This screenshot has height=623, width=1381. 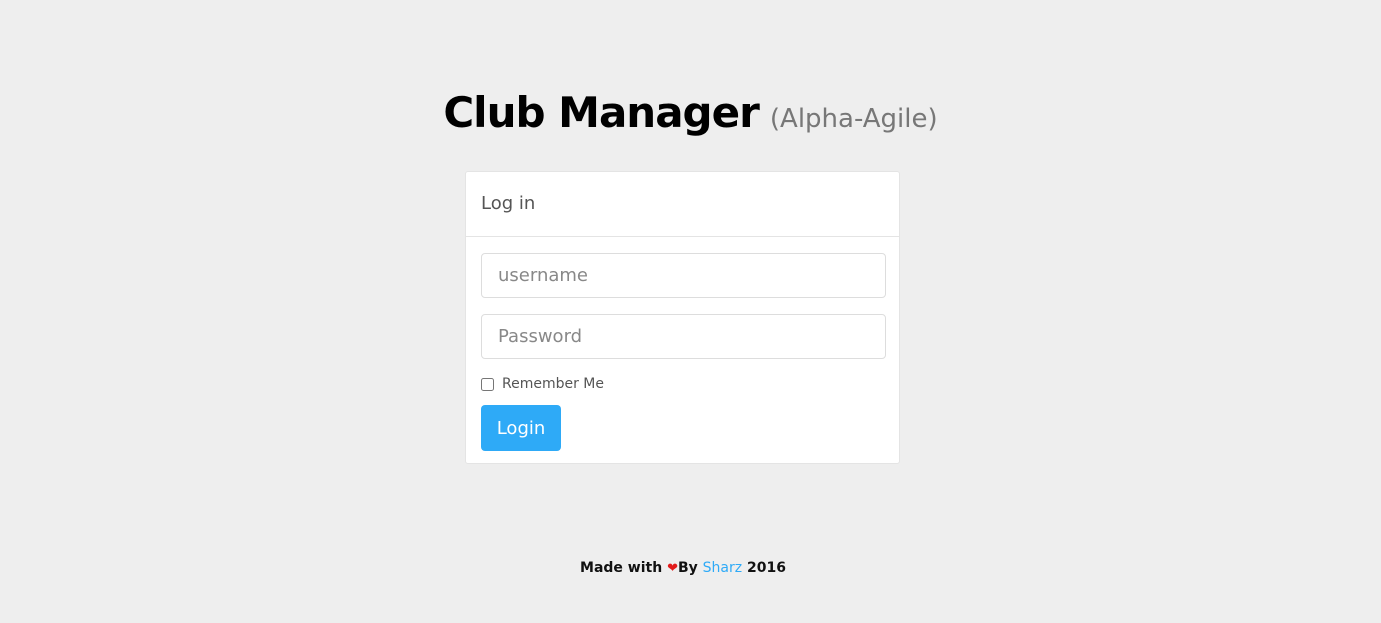 What do you see at coordinates (553, 384) in the screenshot?
I see `remember-me-label: Remember Me` at bounding box center [553, 384].